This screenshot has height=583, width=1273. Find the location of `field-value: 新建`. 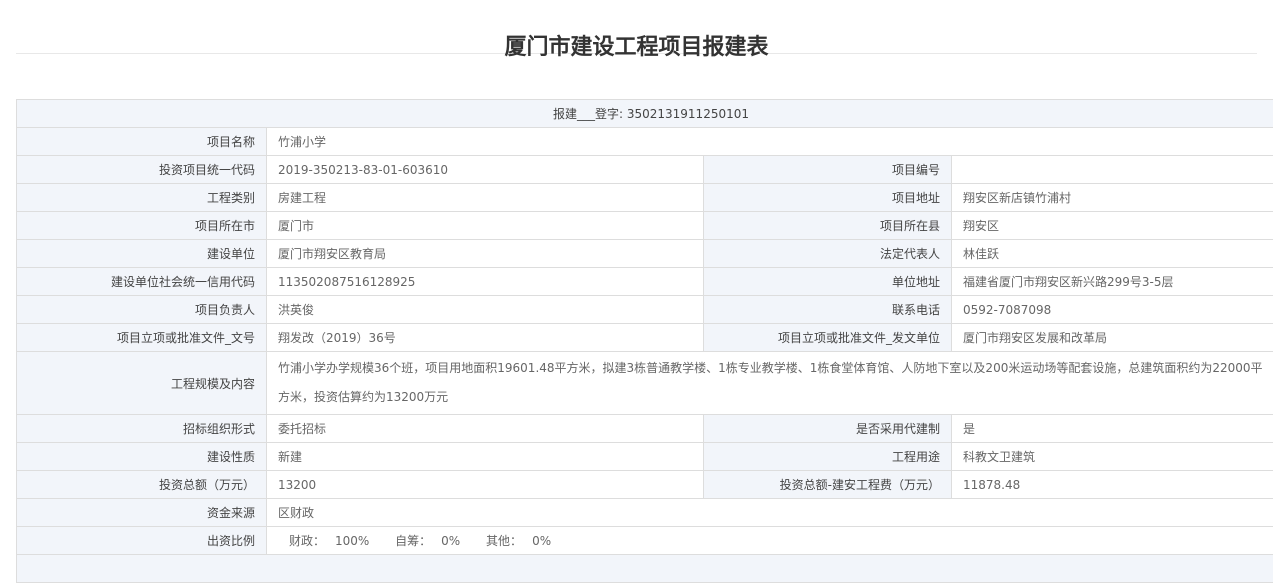

field-value: 新建 is located at coordinates (485, 457).